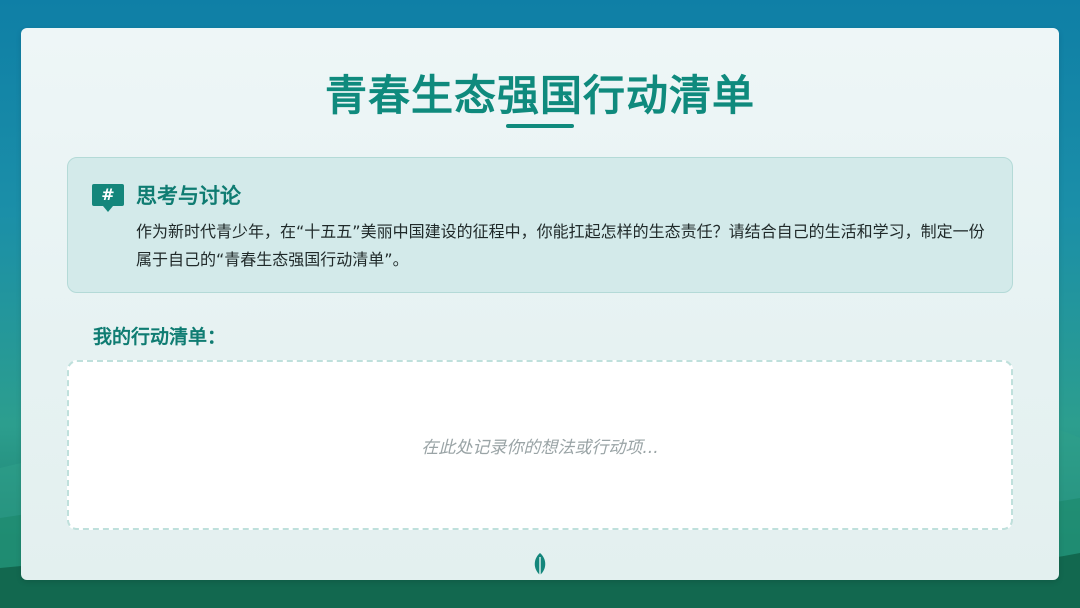 The height and width of the screenshot is (608, 1080). Describe the element at coordinates (540, 126) in the screenshot. I see `title-underline` at that location.